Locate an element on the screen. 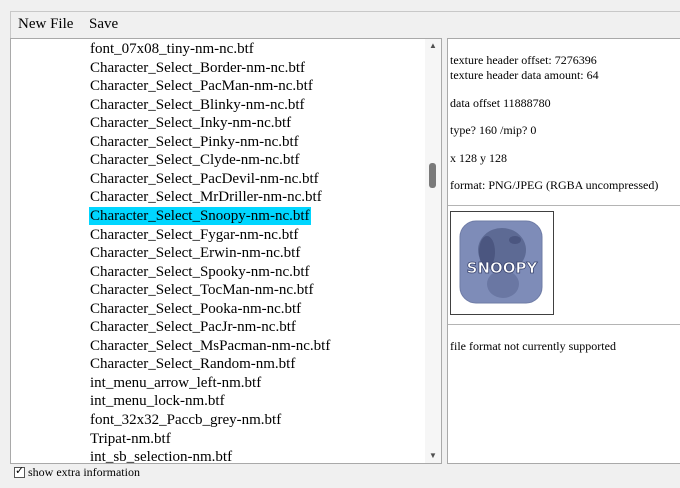  list-item: Character_Select_Clyde-nm-nc.btf is located at coordinates (195, 160).